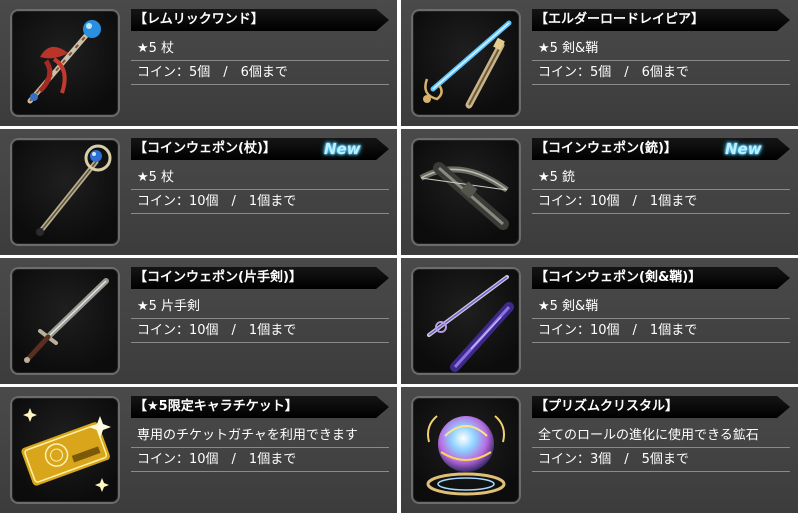  What do you see at coordinates (65, 321) in the screenshot?
I see `coin-weapon-sword-icon` at bounding box center [65, 321].